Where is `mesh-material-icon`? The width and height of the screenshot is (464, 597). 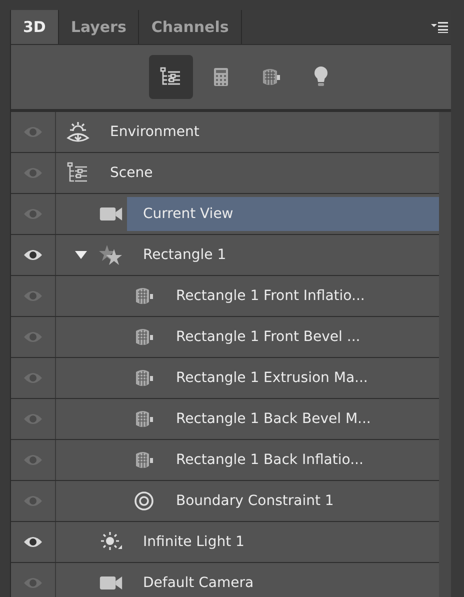
mesh-material-icon is located at coordinates (271, 77).